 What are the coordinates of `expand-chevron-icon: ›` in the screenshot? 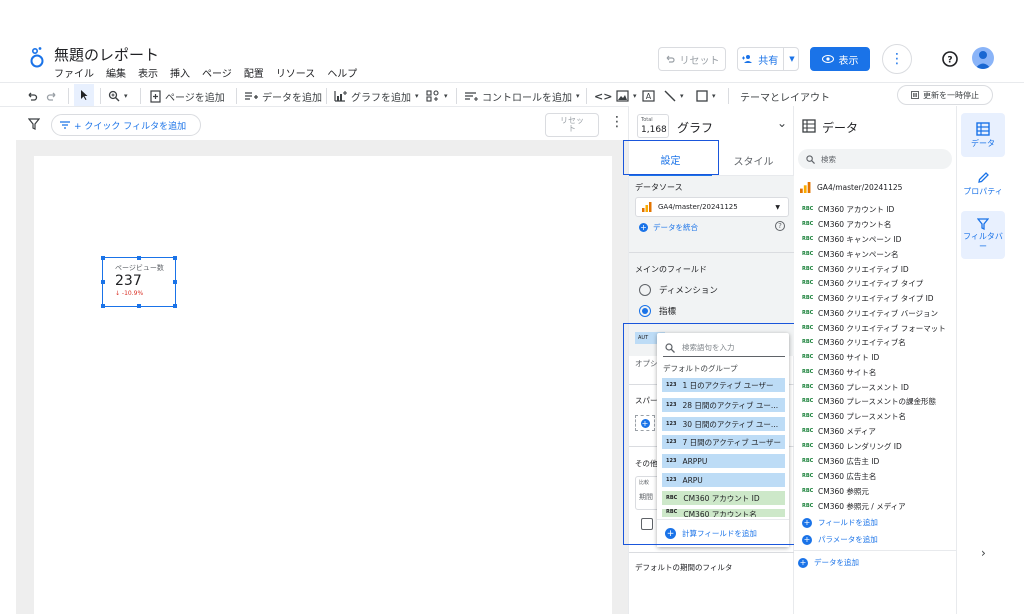 It's located at (983, 553).